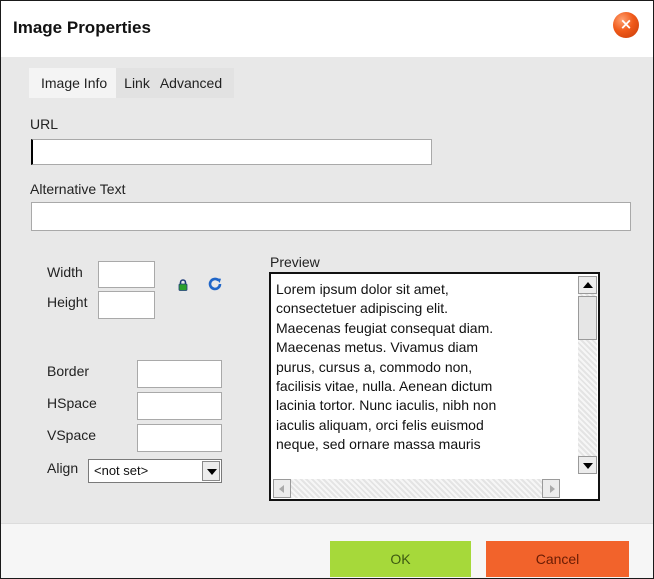 This screenshot has width=654, height=579. What do you see at coordinates (384, 386) in the screenshot?
I see `preview-line: facilisis vitae, nulla. Aenean dictum` at bounding box center [384, 386].